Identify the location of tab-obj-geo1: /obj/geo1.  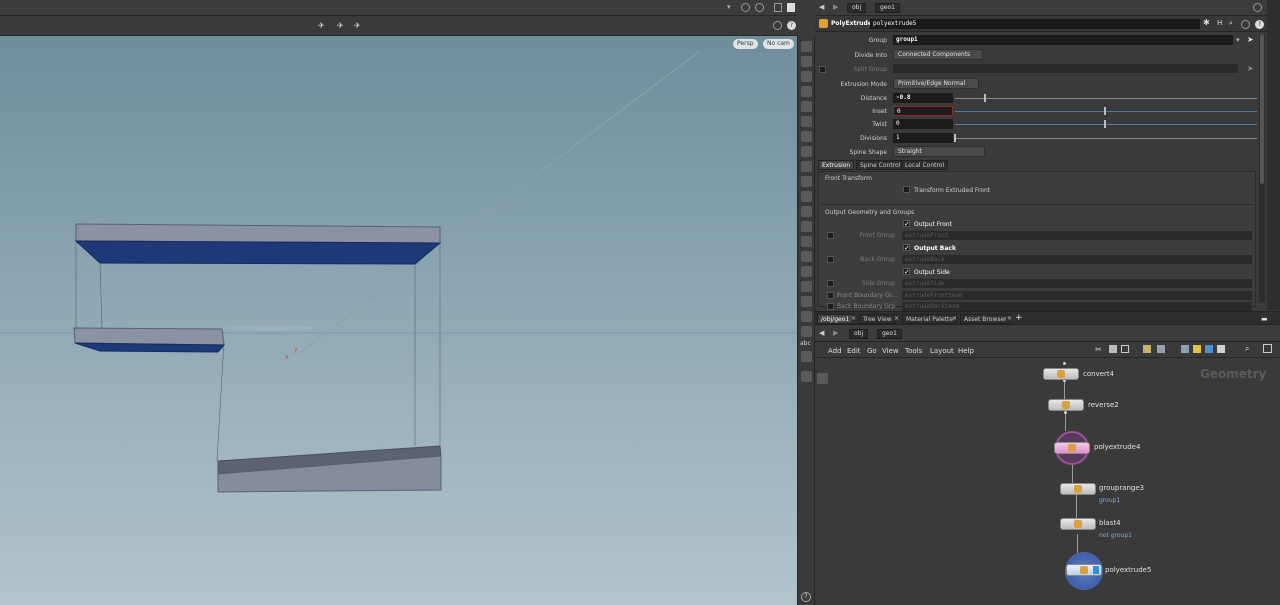
(835, 319).